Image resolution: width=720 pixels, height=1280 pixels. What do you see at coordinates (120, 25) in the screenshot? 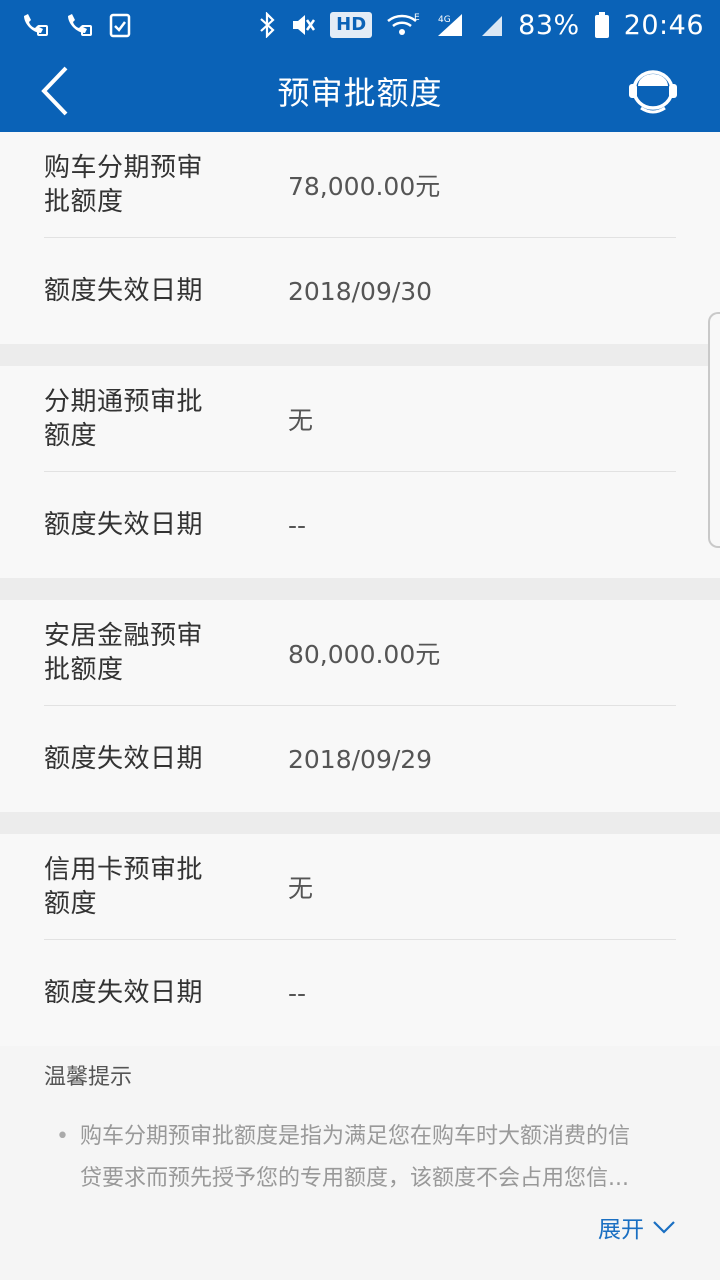
I see `clipboard-check-icon` at bounding box center [120, 25].